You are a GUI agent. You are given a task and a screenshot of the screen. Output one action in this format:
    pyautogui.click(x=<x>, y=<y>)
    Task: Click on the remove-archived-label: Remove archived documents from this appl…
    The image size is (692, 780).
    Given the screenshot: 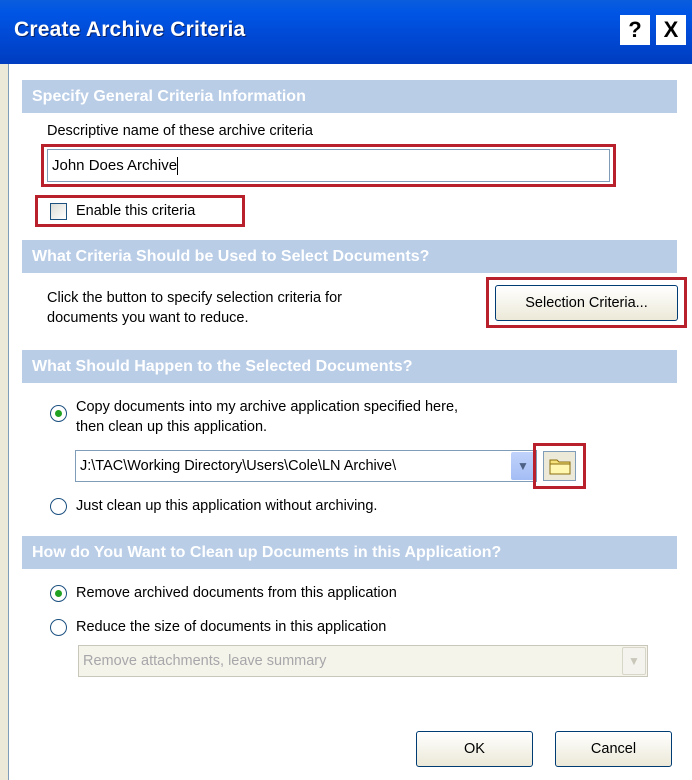 What is the action you would take?
    pyautogui.click(x=236, y=593)
    